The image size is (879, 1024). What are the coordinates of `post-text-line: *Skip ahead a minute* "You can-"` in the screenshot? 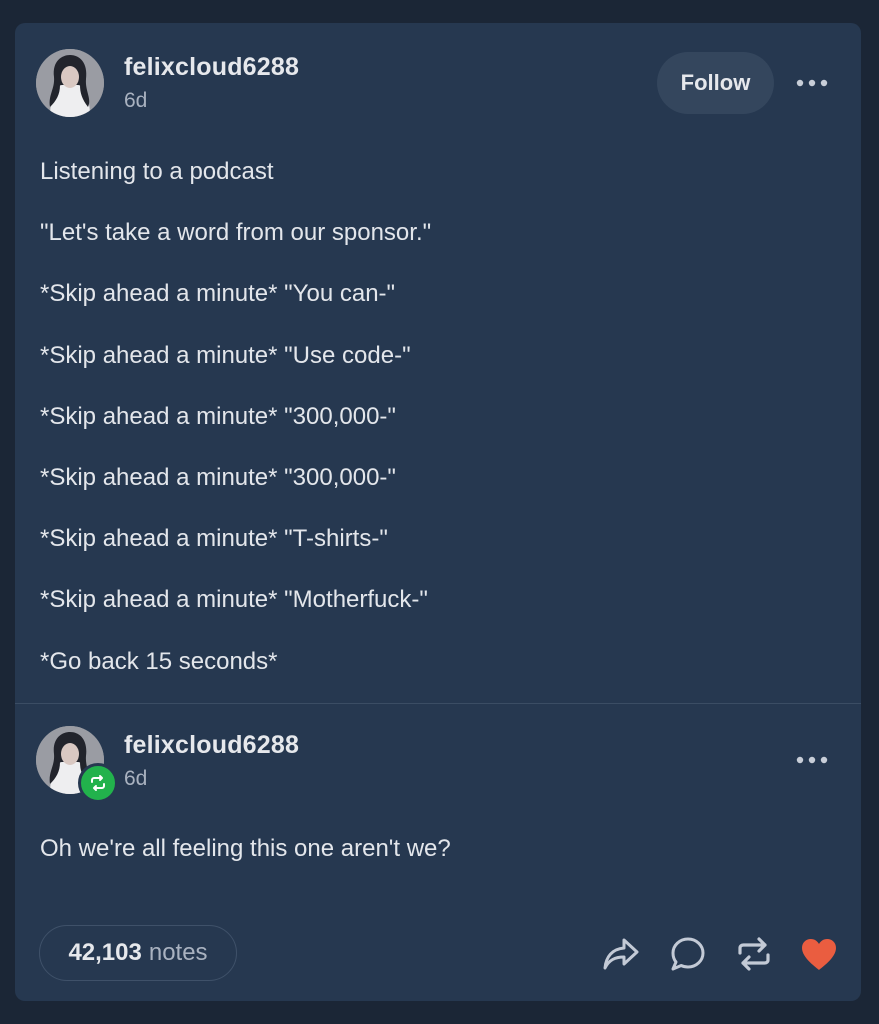 It's located at (218, 294).